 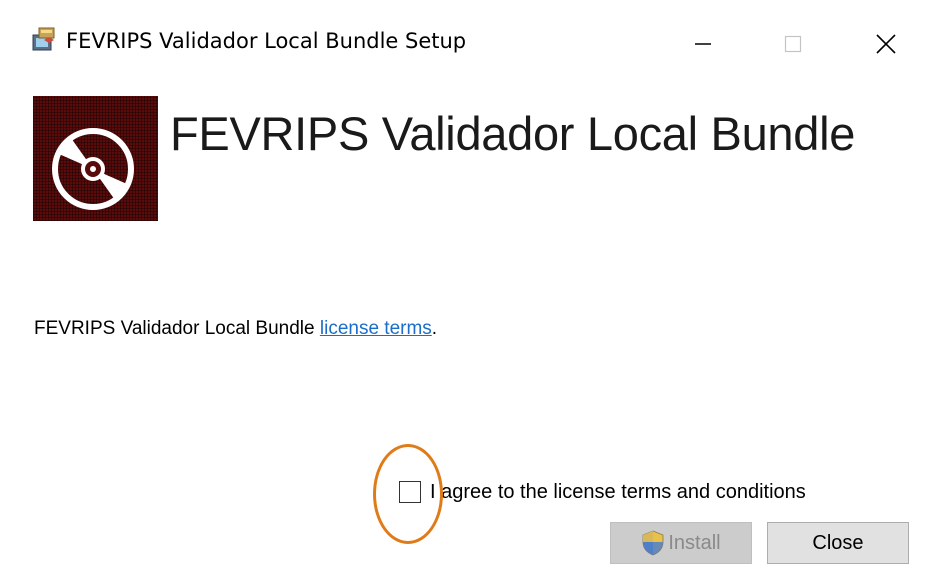 I want to click on close-button-label: Close, so click(x=838, y=542).